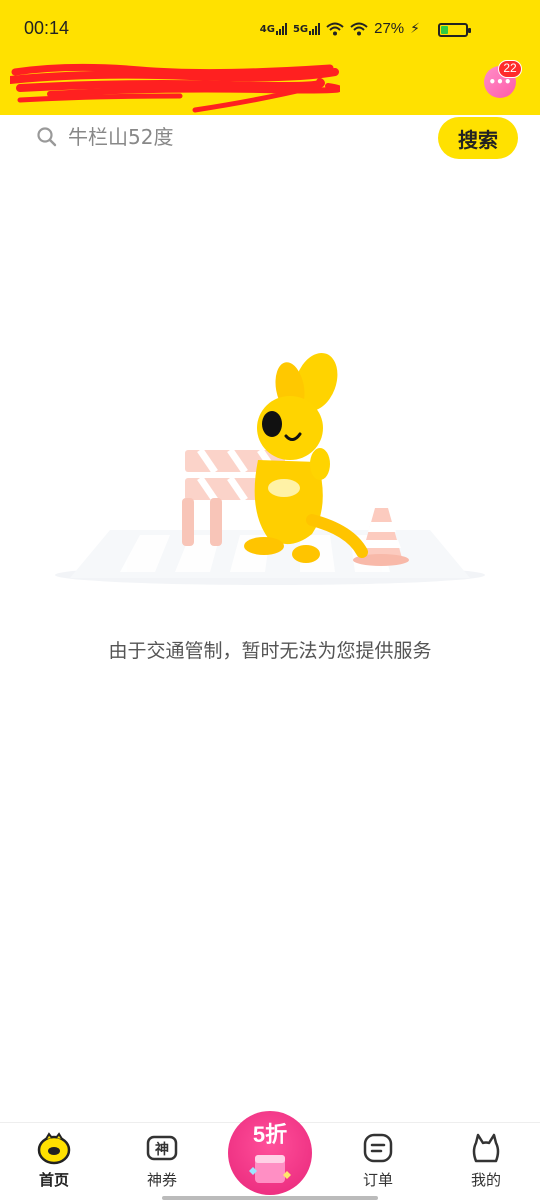  Describe the element at coordinates (54, 1148) in the screenshot. I see `home-mascot-icon` at that location.